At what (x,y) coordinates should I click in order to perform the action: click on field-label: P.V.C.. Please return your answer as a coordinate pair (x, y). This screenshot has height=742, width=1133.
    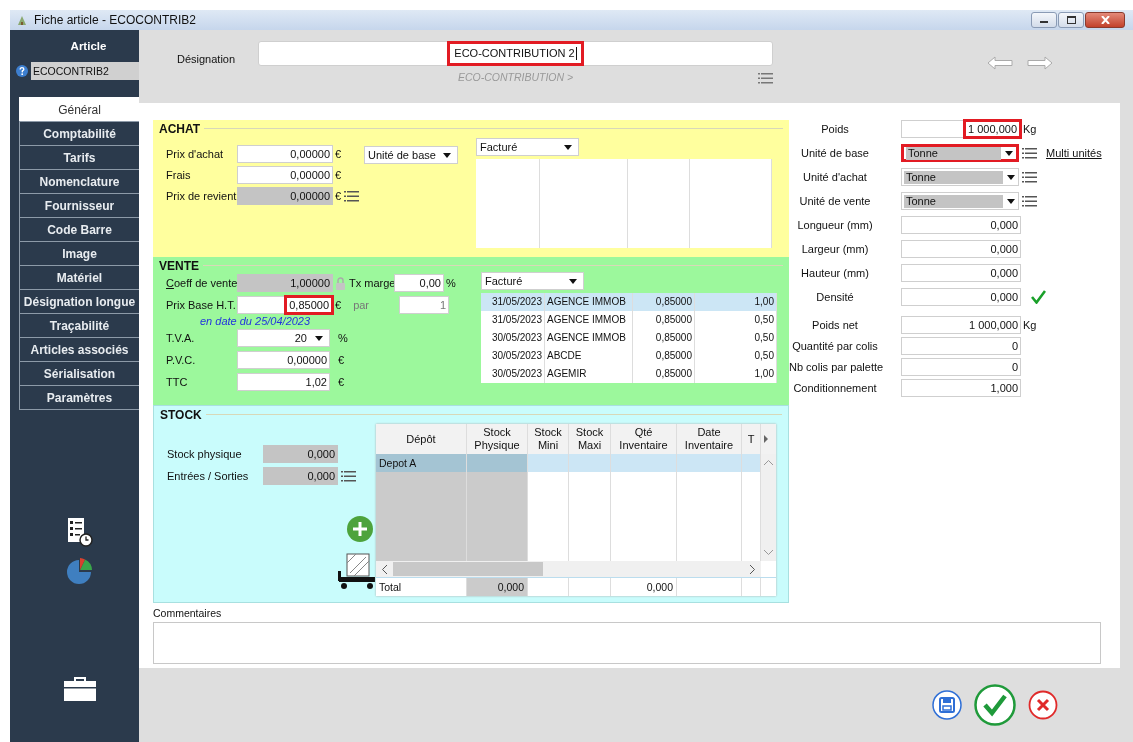
    Looking at the image, I should click on (181, 360).